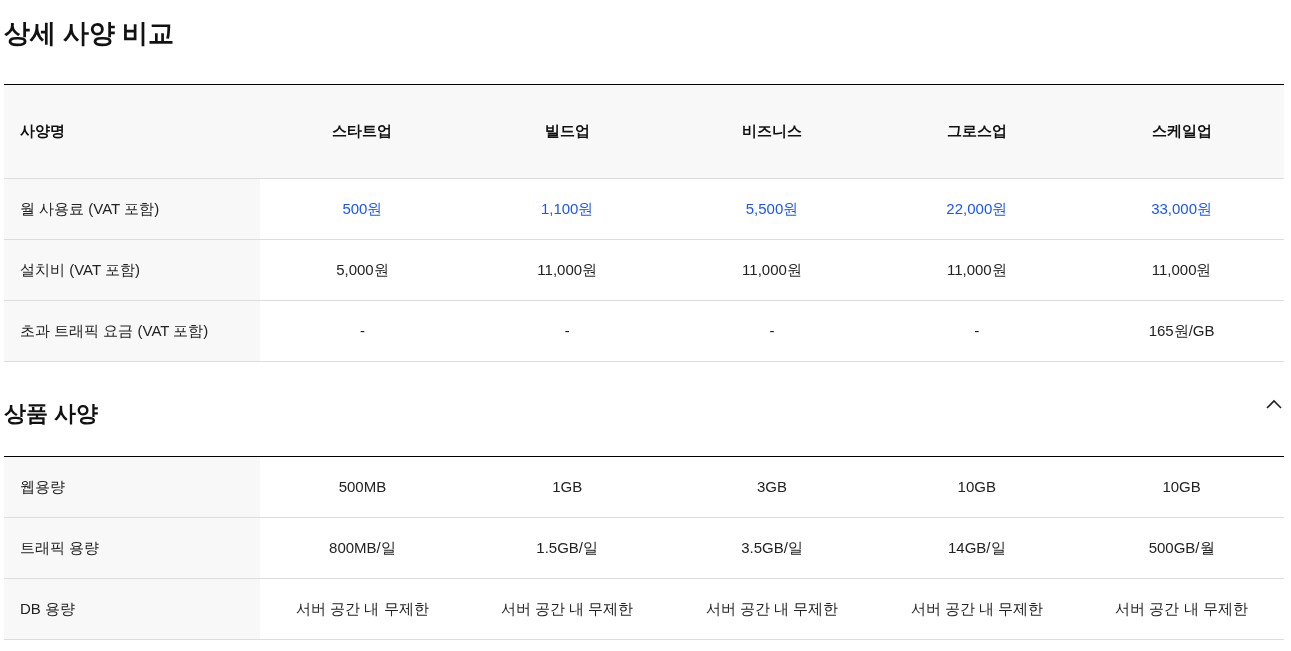 The width and height of the screenshot is (1291, 651). I want to click on table-cell-text: 1GB, so click(567, 486).